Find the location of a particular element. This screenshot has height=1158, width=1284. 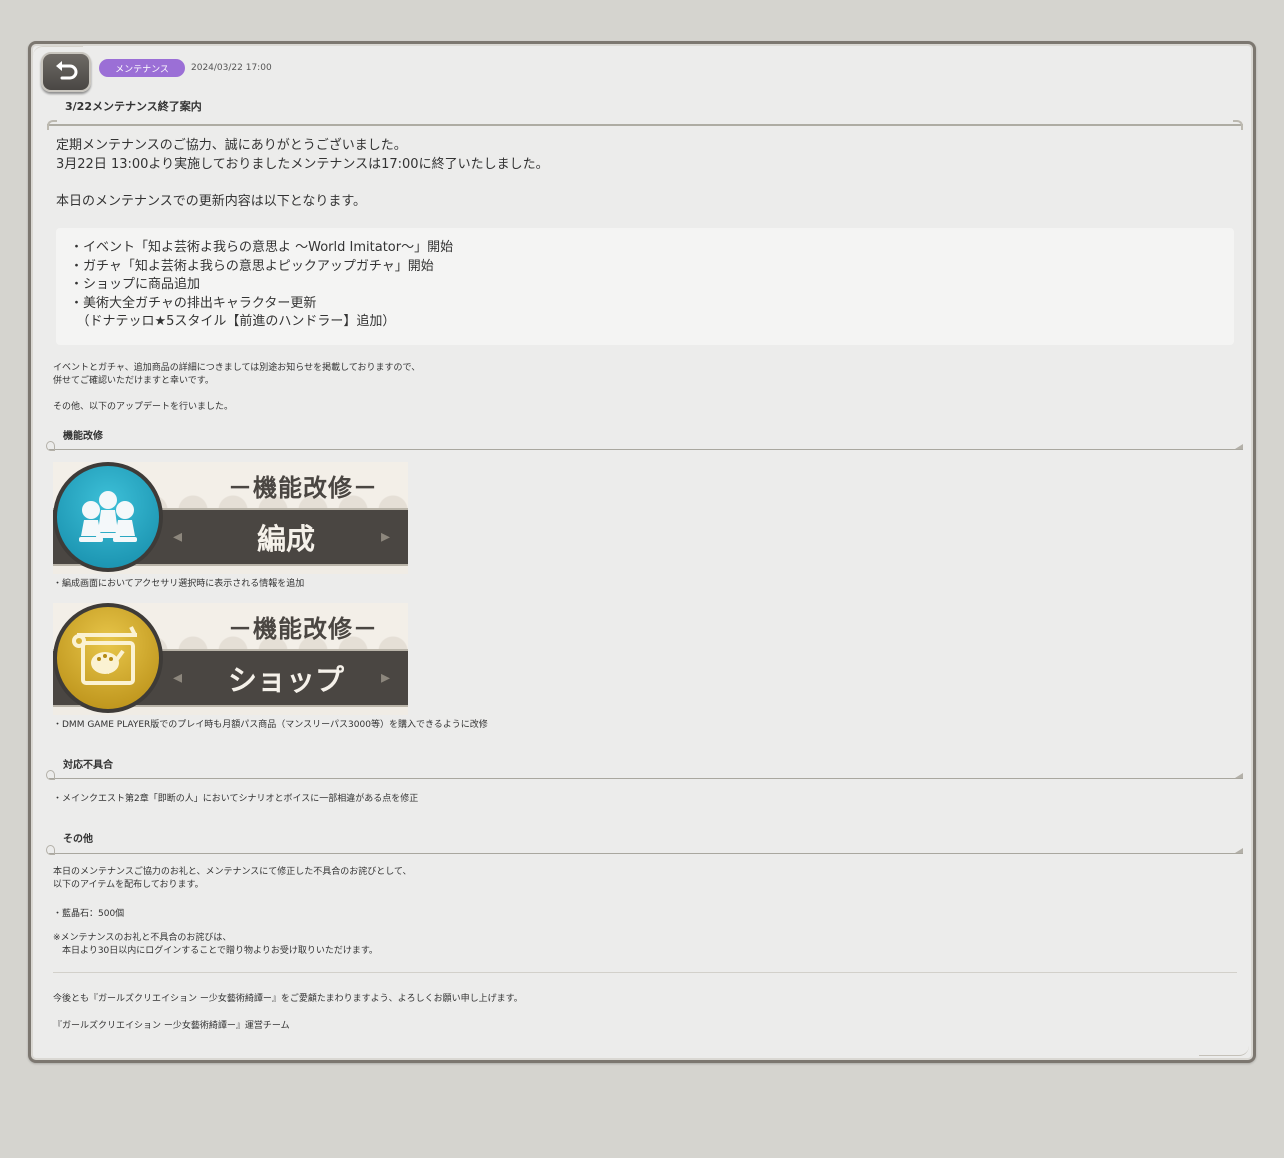

back-button is located at coordinates (66, 72).